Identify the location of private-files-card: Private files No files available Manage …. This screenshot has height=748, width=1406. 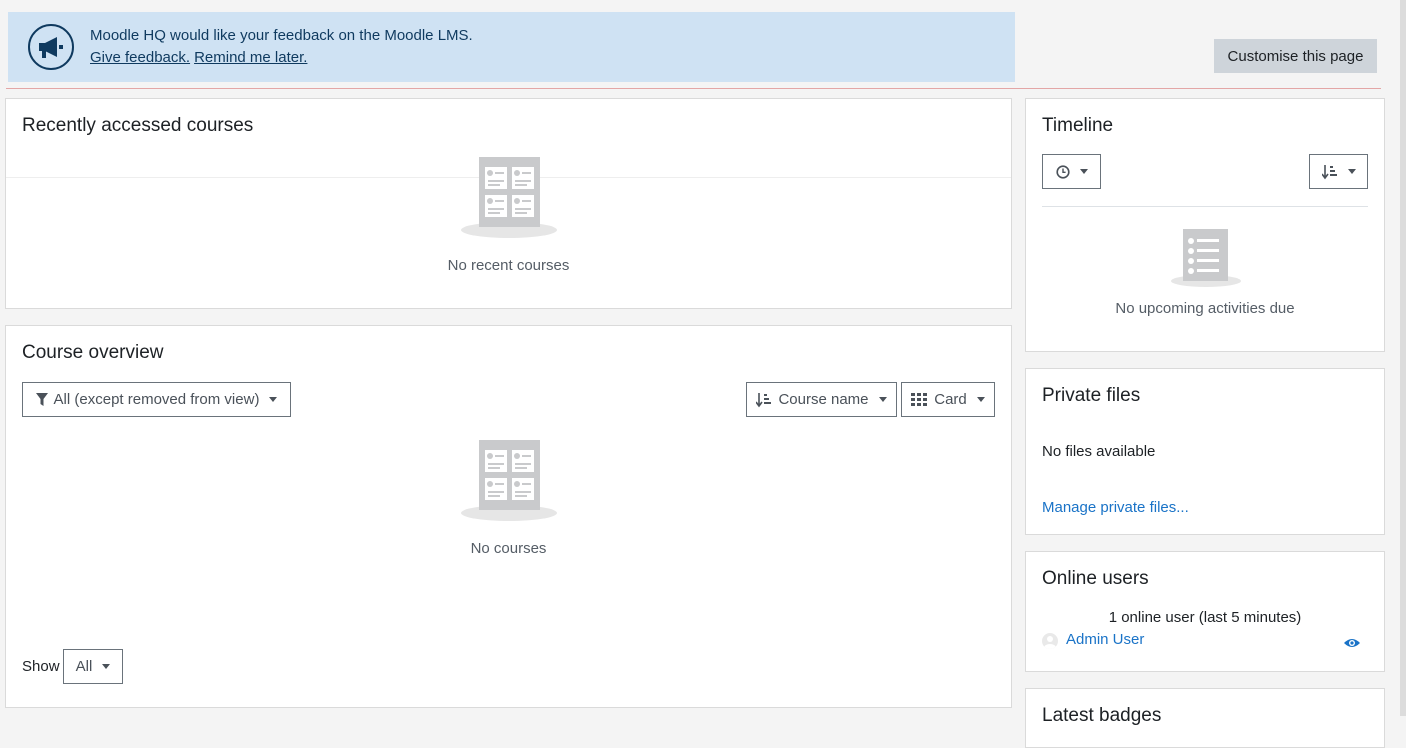
(1205, 451).